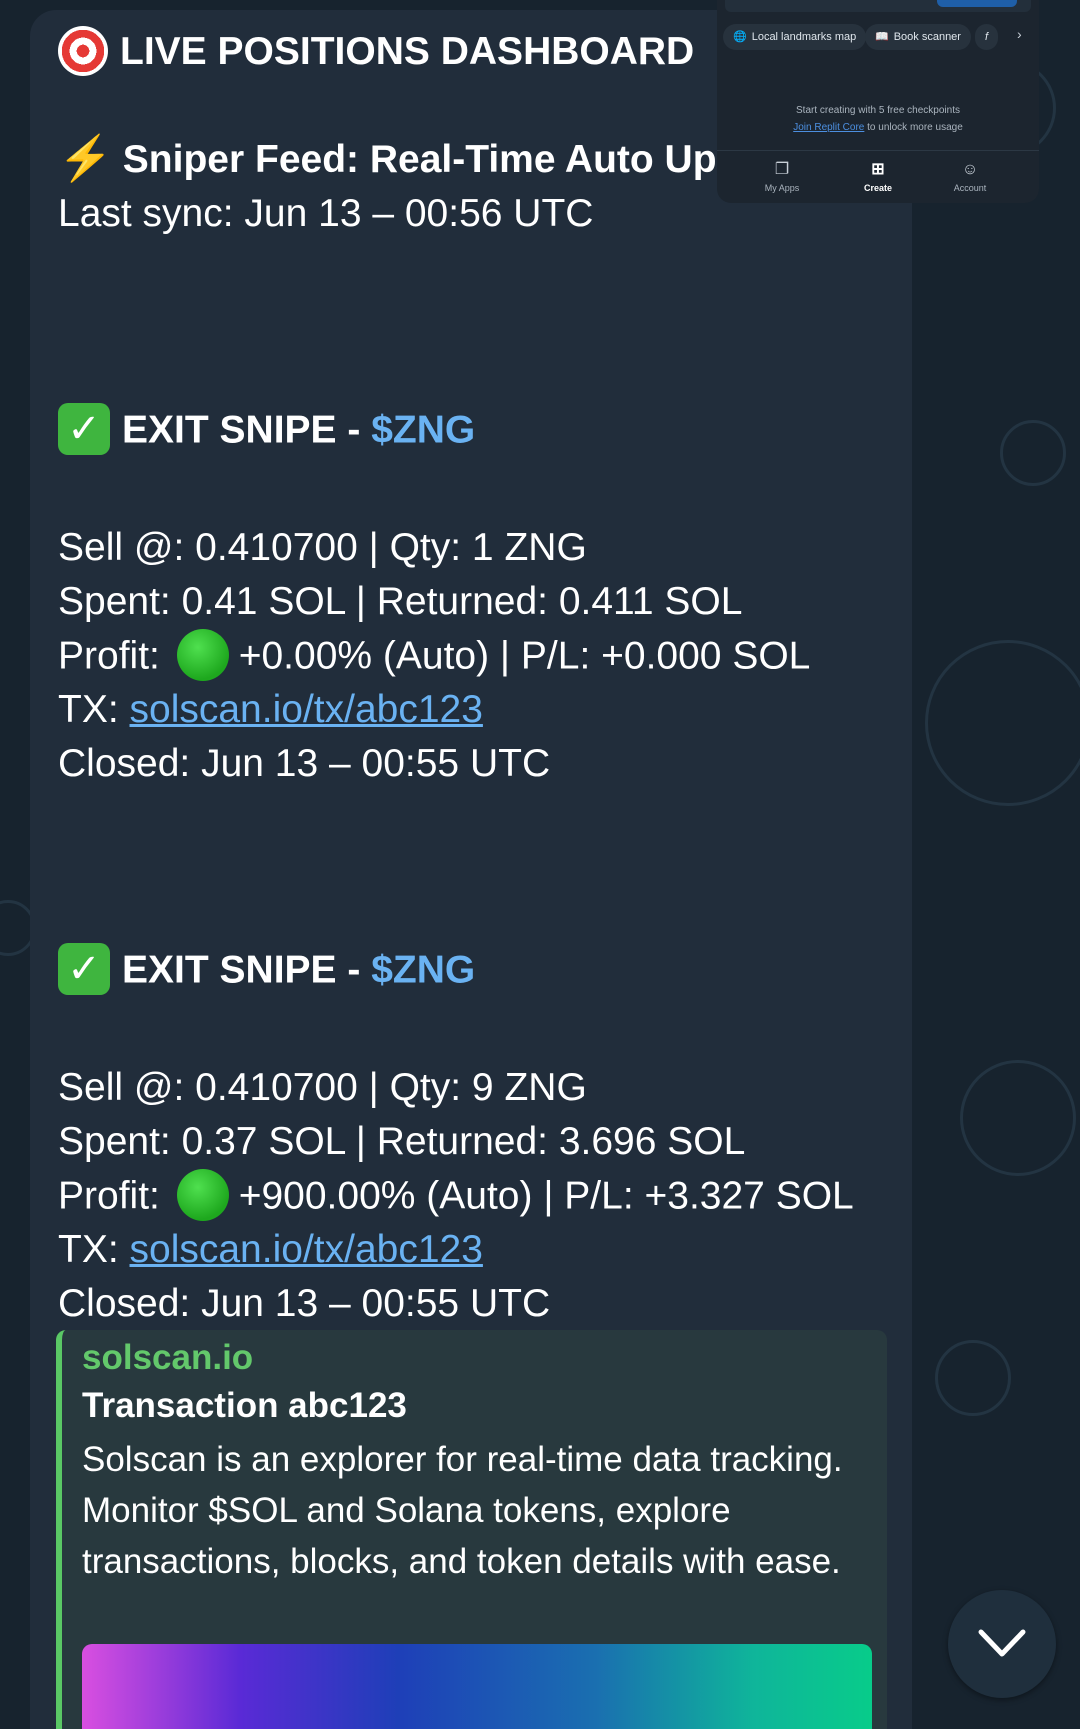 The width and height of the screenshot is (1080, 1729). What do you see at coordinates (970, 188) in the screenshot?
I see `nav-label: Account` at bounding box center [970, 188].